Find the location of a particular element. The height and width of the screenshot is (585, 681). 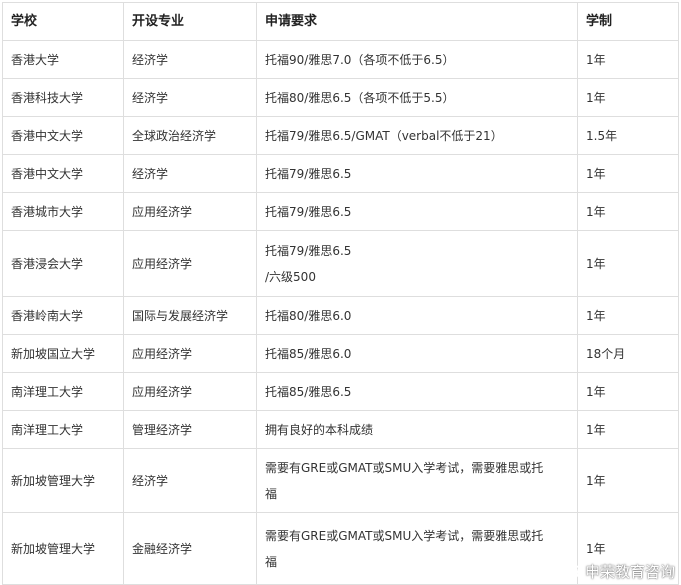

header-duration: 学制 is located at coordinates (628, 21).